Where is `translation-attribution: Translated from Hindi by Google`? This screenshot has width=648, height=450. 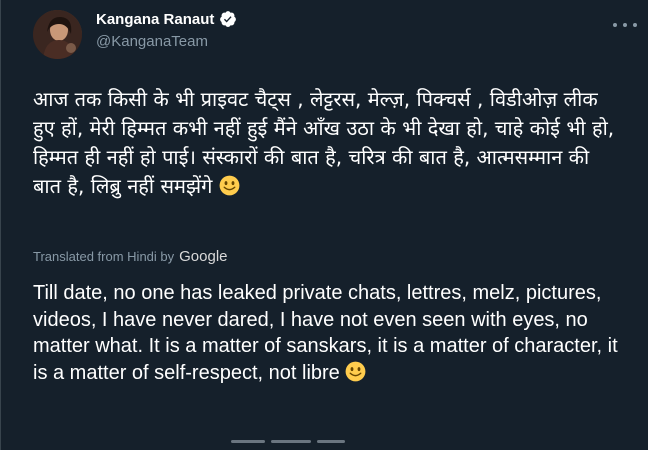
translation-attribution: Translated from Hindi by Google is located at coordinates (130, 256).